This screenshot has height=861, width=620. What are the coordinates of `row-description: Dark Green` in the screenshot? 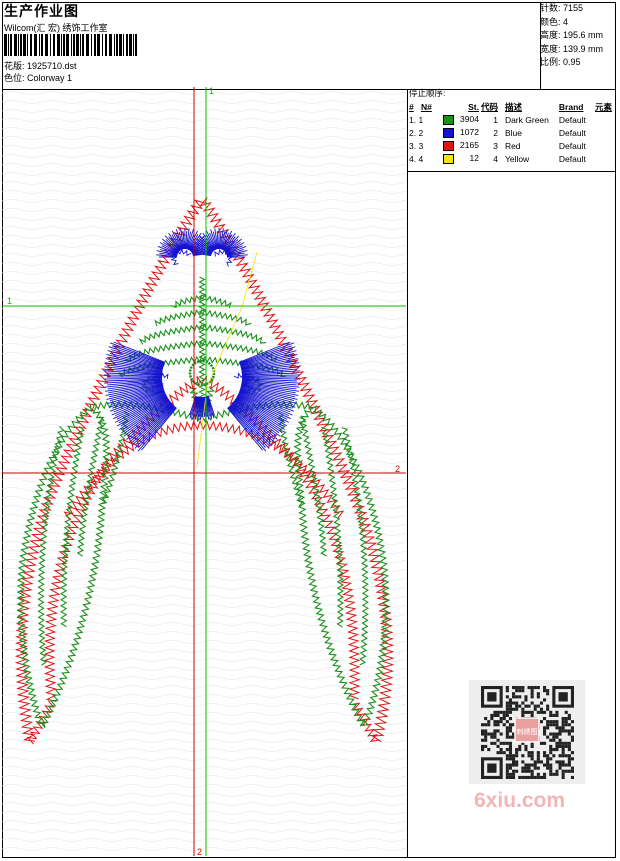 It's located at (526, 119).